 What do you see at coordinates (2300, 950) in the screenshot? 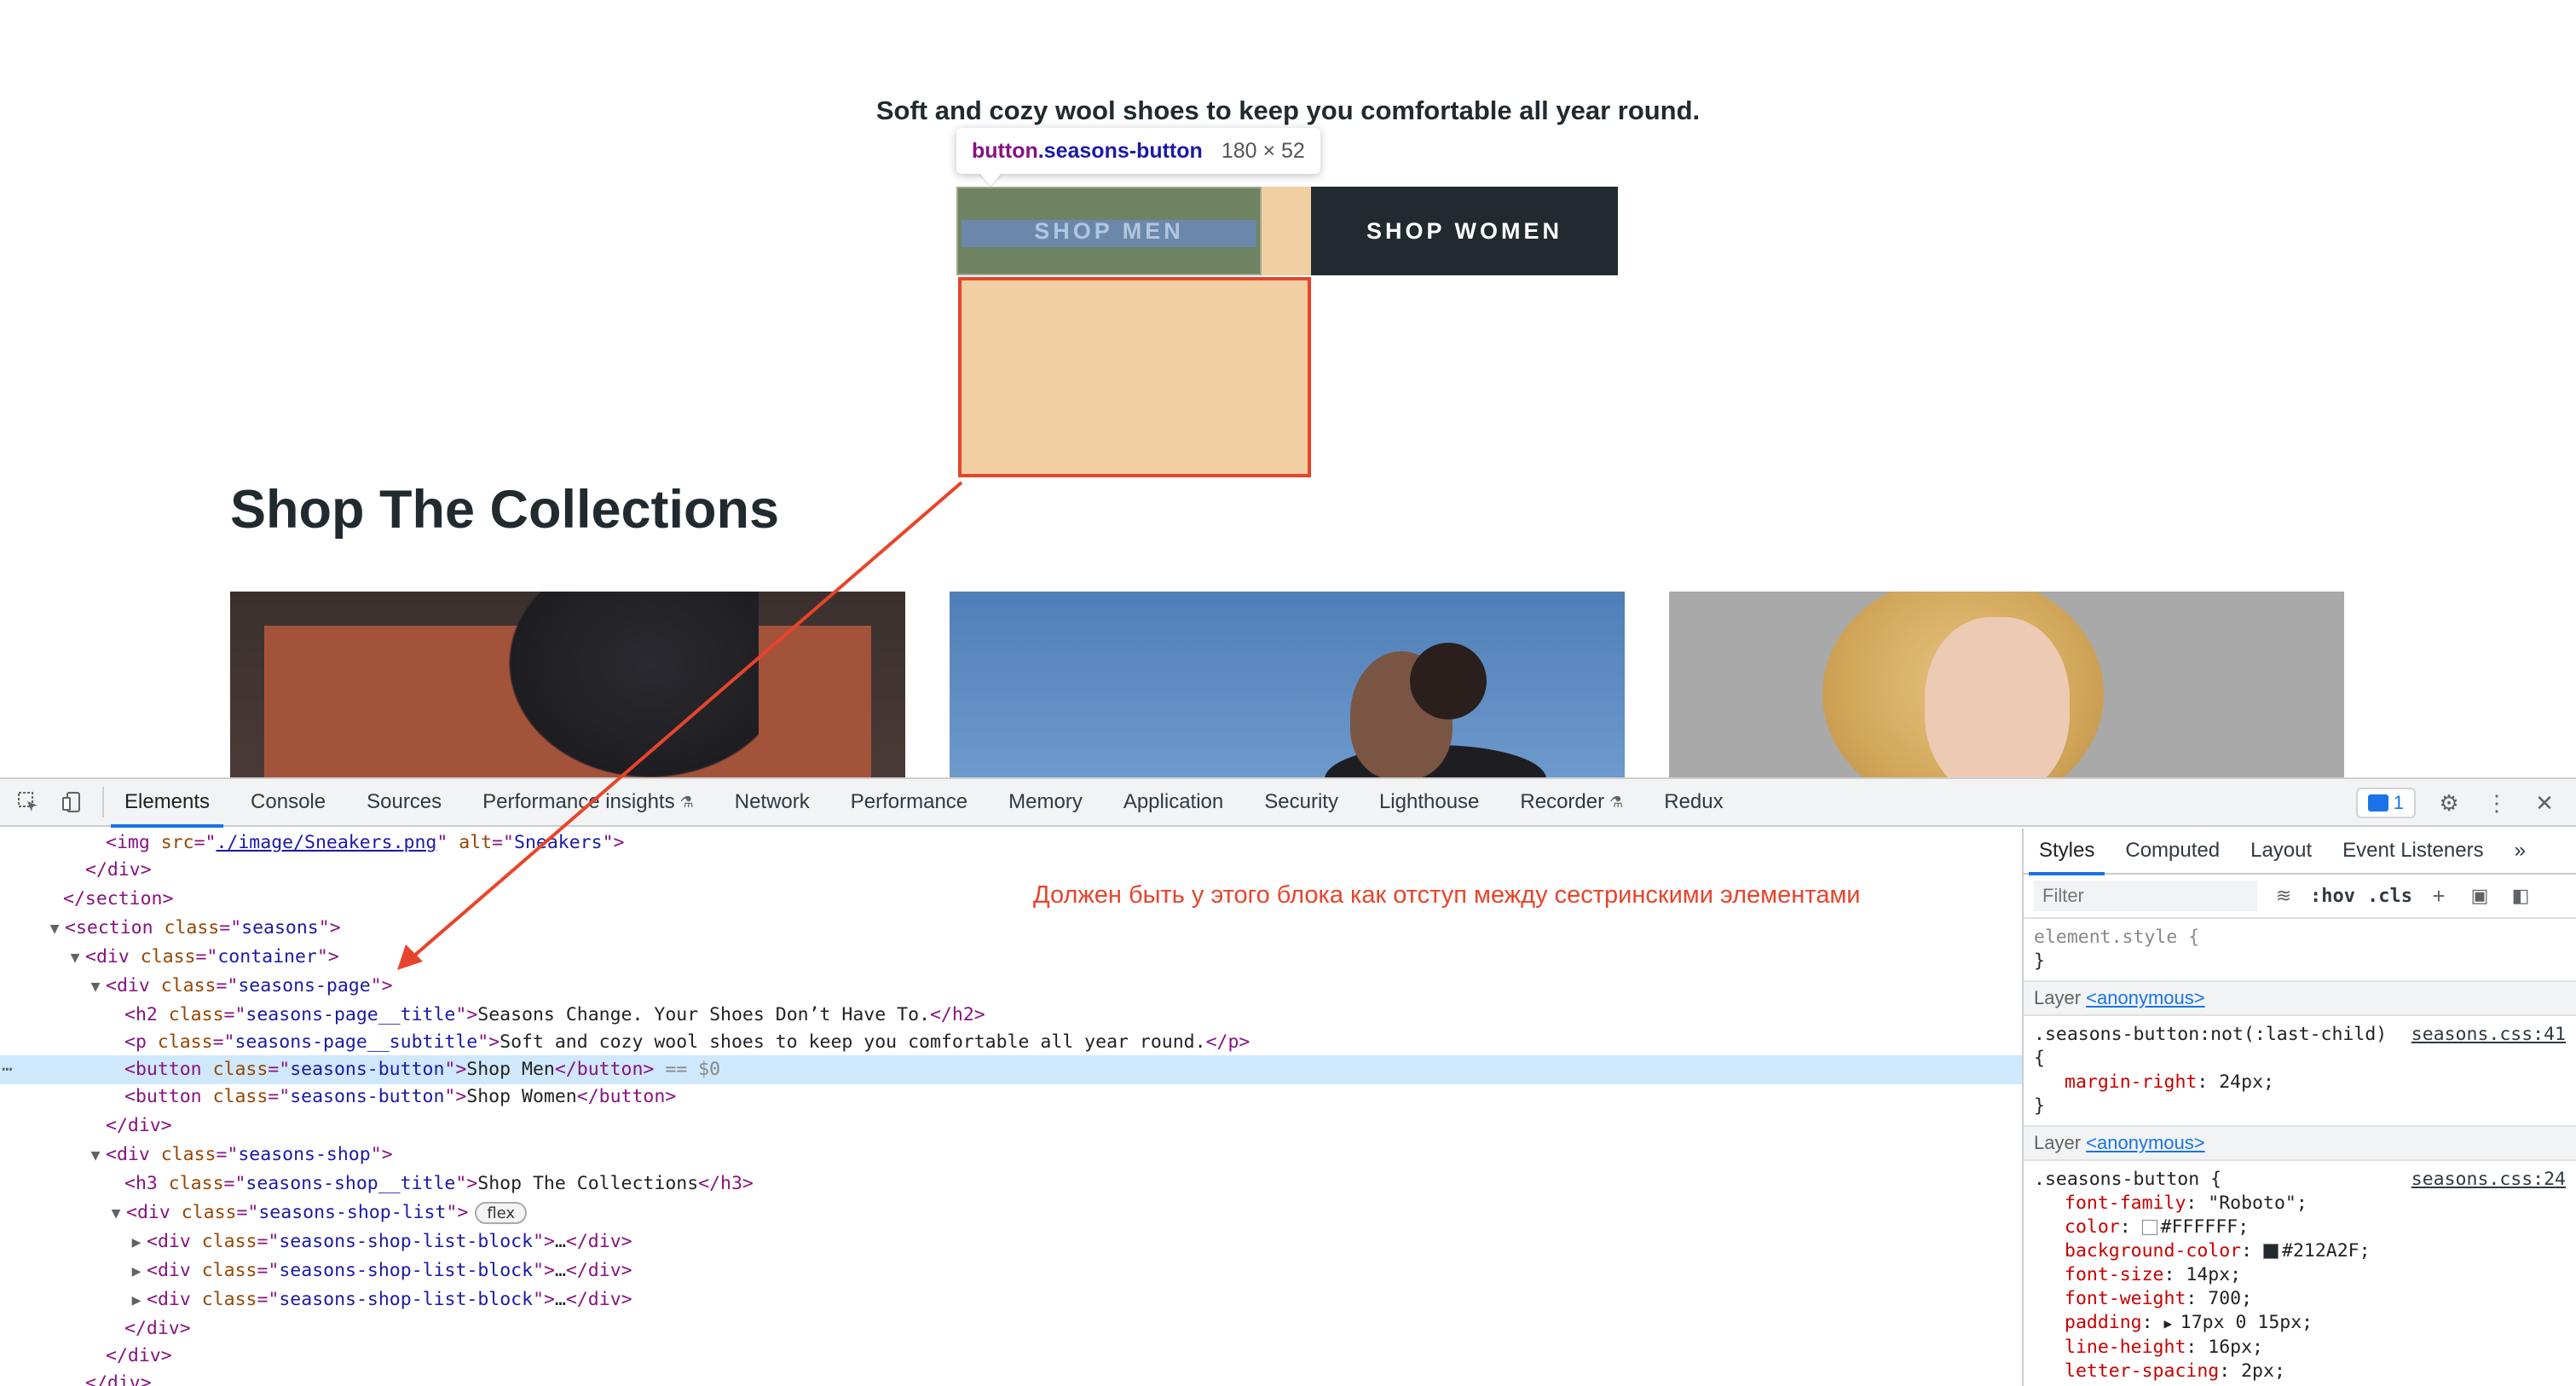
I see `element-style-rule: element.style { }` at bounding box center [2300, 950].